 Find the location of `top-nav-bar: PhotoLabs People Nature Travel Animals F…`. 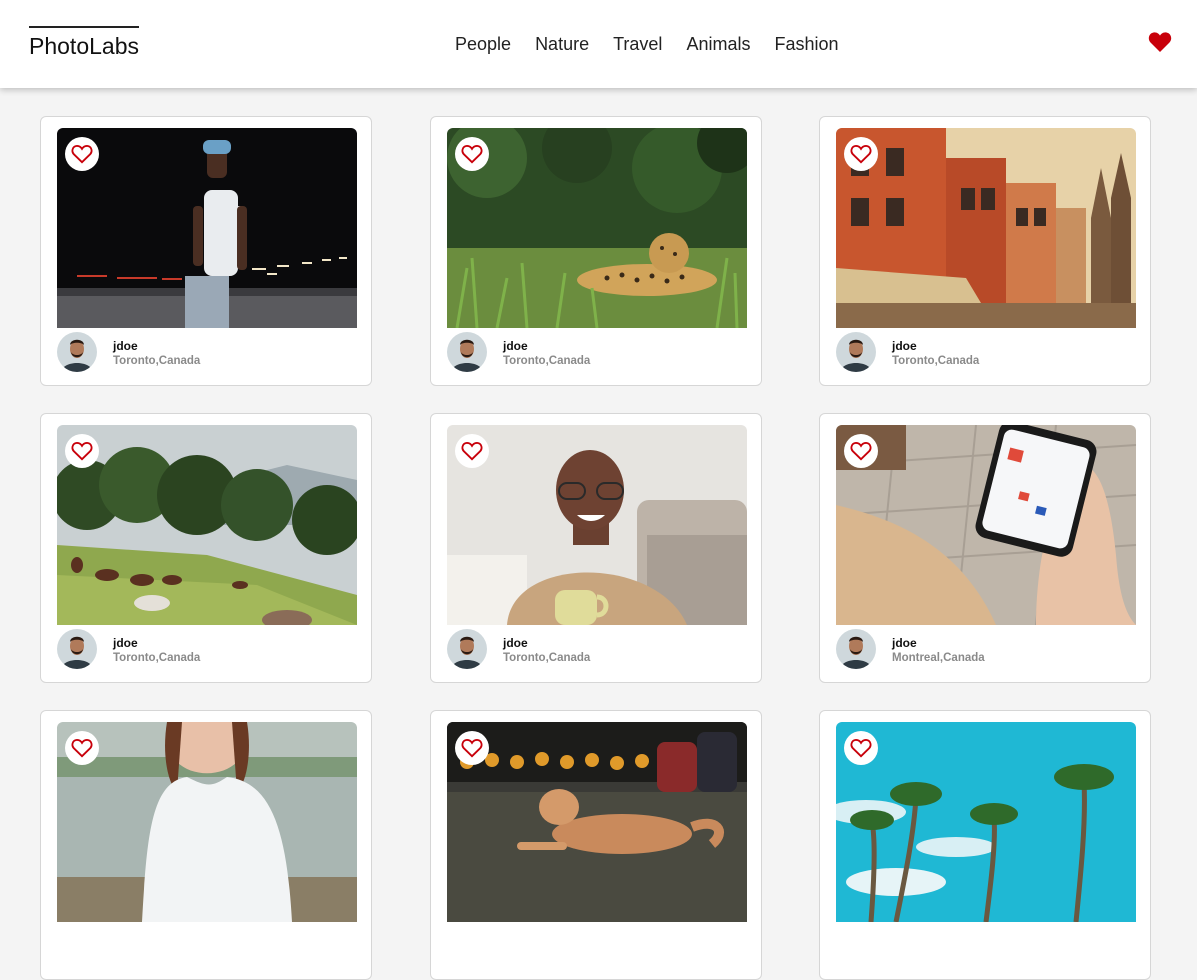

top-nav-bar: PhotoLabs People Nature Travel Animals F… is located at coordinates (598, 44).